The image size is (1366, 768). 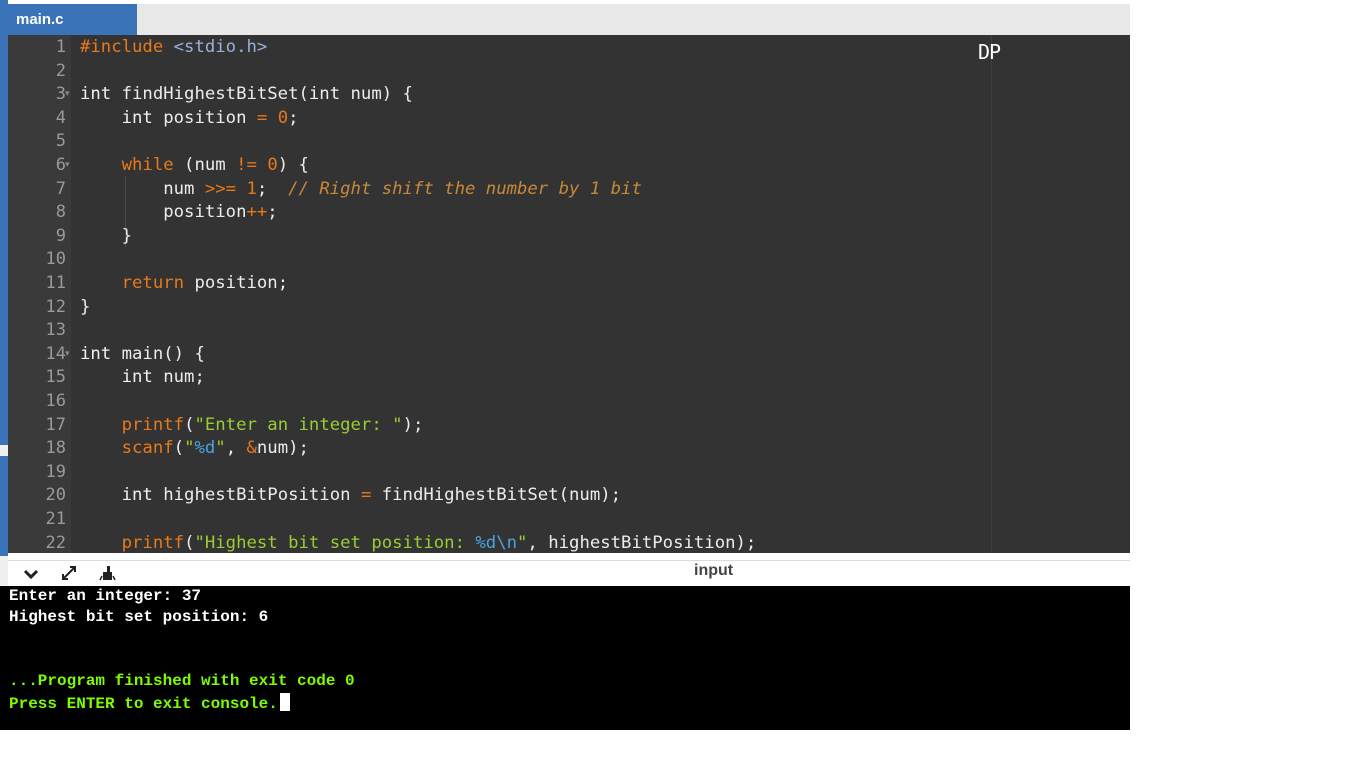 What do you see at coordinates (55, 495) in the screenshot?
I see `line-number: 20` at bounding box center [55, 495].